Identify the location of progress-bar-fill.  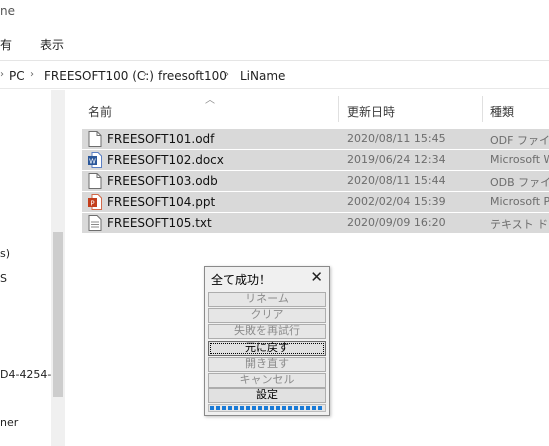
(267, 408).